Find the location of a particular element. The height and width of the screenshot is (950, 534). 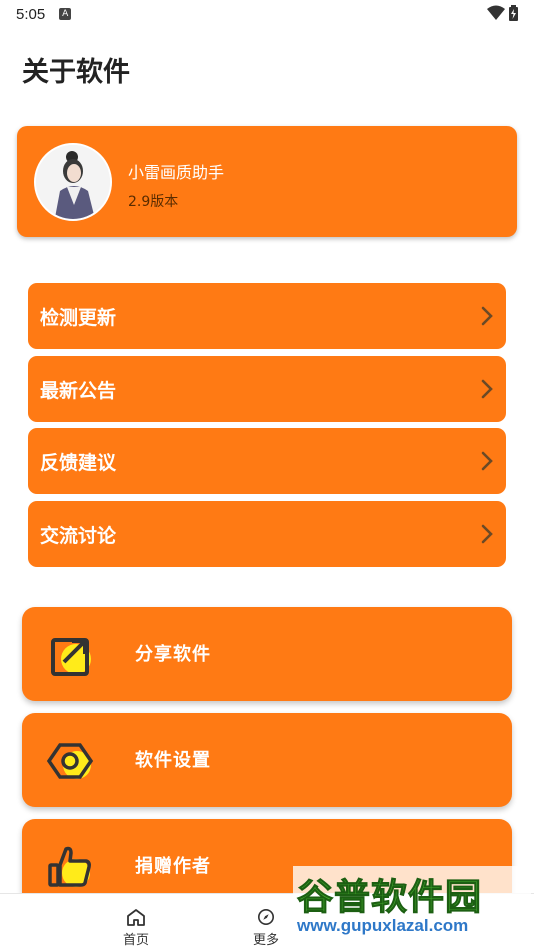

app-avatar is located at coordinates (73, 182).